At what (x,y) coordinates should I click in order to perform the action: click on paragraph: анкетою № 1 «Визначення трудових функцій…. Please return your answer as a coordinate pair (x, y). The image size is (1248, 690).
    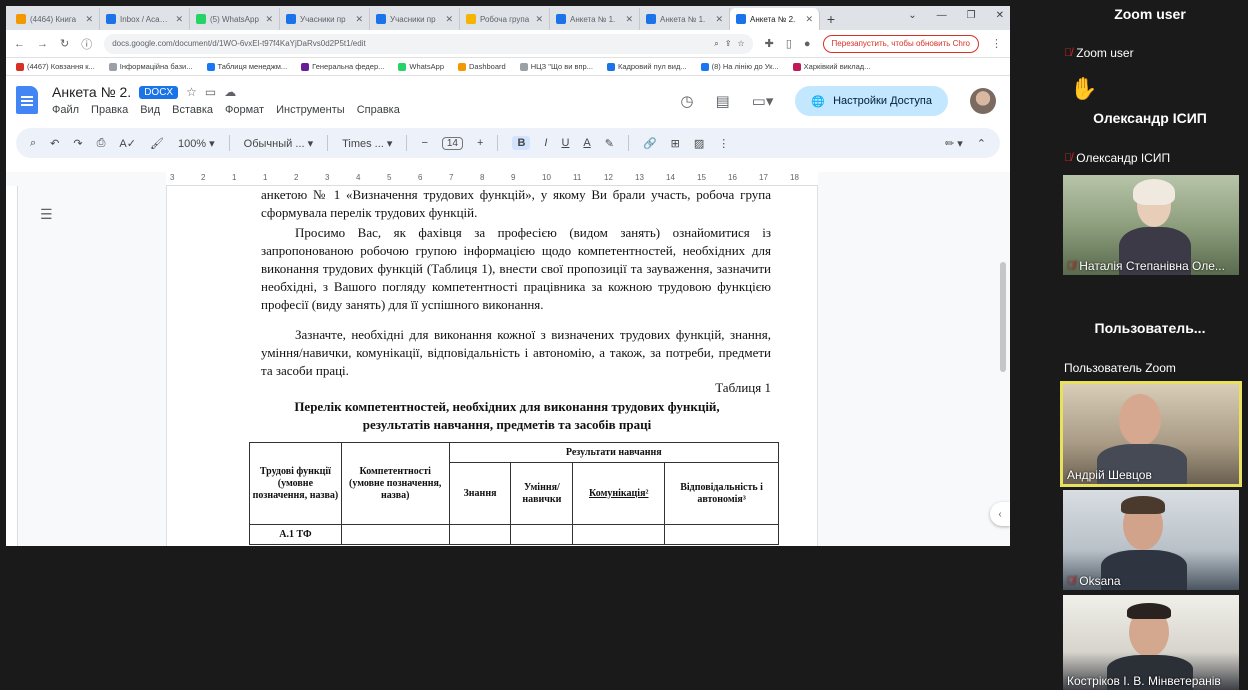
    Looking at the image, I should click on (516, 204).